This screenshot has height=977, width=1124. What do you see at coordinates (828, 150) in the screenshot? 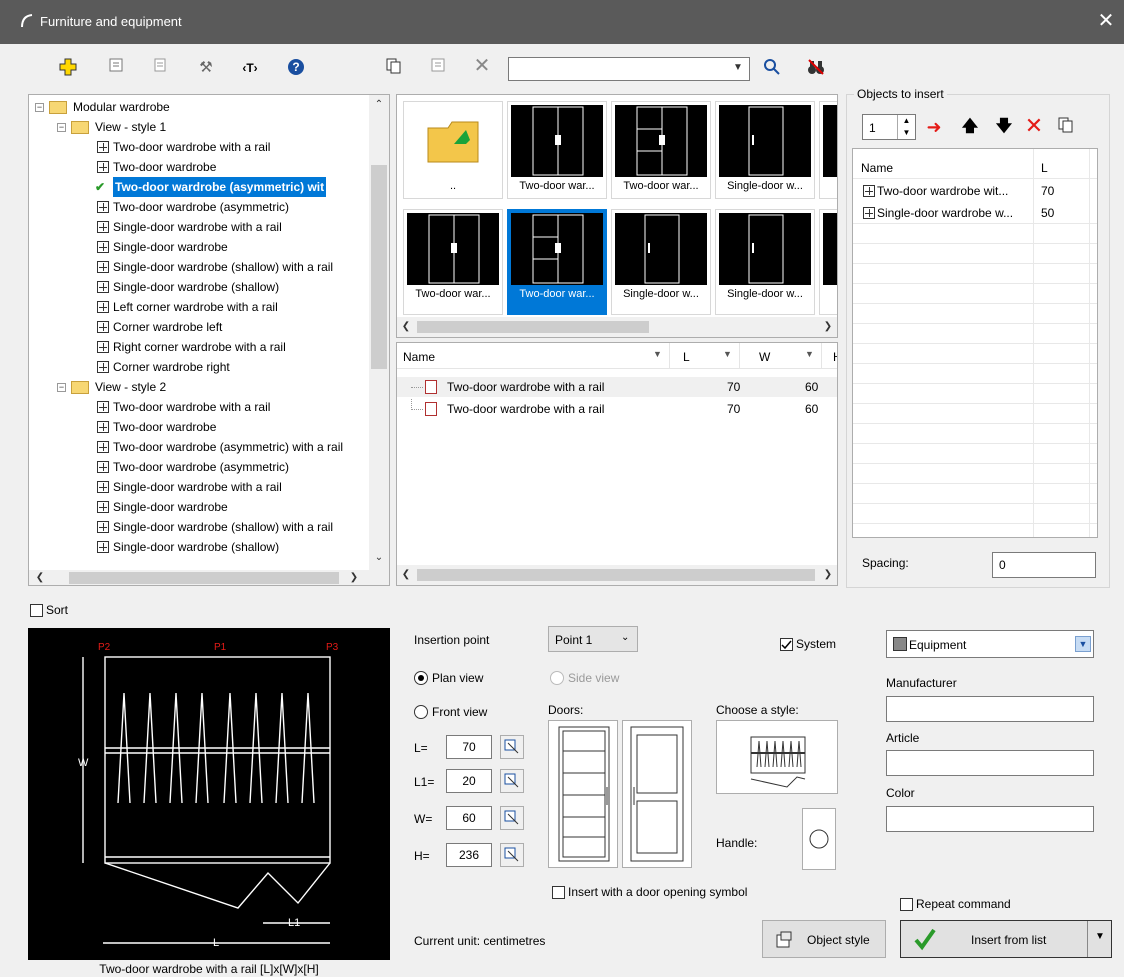
I see `tile-partial: S` at bounding box center [828, 150].